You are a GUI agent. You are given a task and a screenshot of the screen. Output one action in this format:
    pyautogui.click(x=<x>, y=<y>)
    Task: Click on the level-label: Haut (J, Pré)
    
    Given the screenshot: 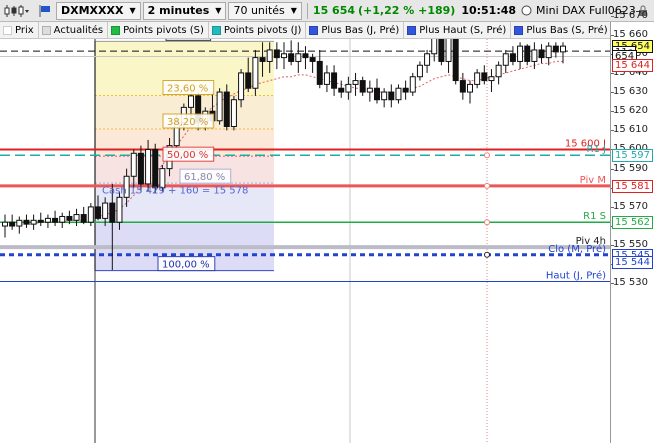 What is the action you would take?
    pyautogui.click(x=576, y=276)
    